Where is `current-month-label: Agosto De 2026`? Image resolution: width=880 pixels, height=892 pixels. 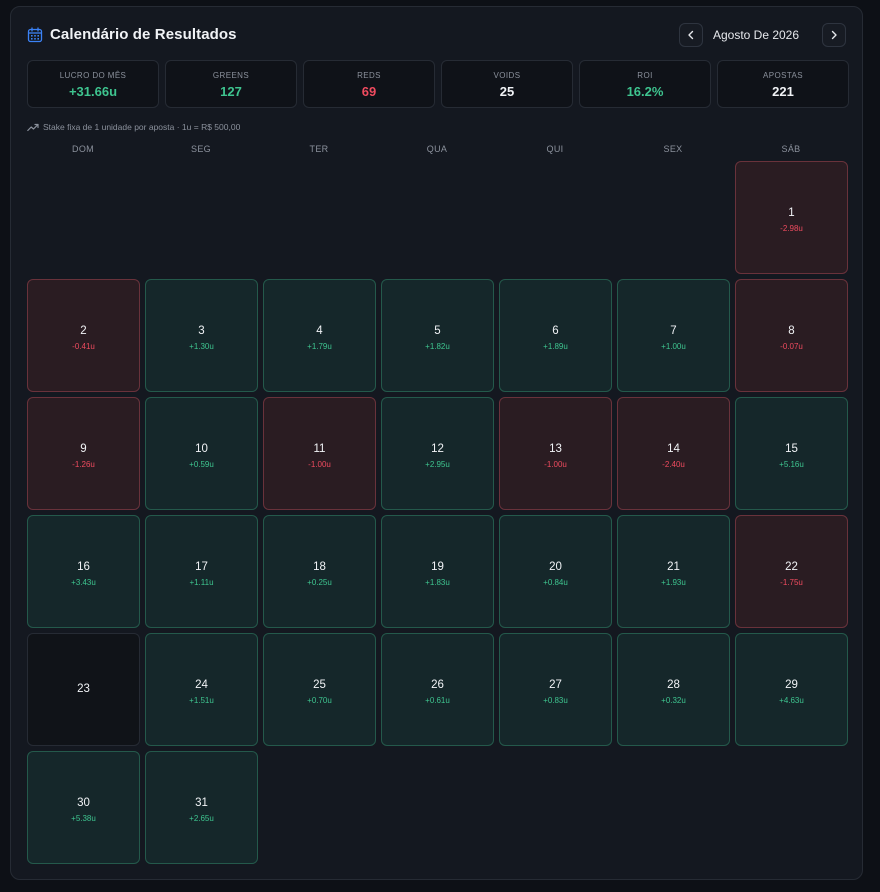
current-month-label: Agosto De 2026 is located at coordinates (756, 35).